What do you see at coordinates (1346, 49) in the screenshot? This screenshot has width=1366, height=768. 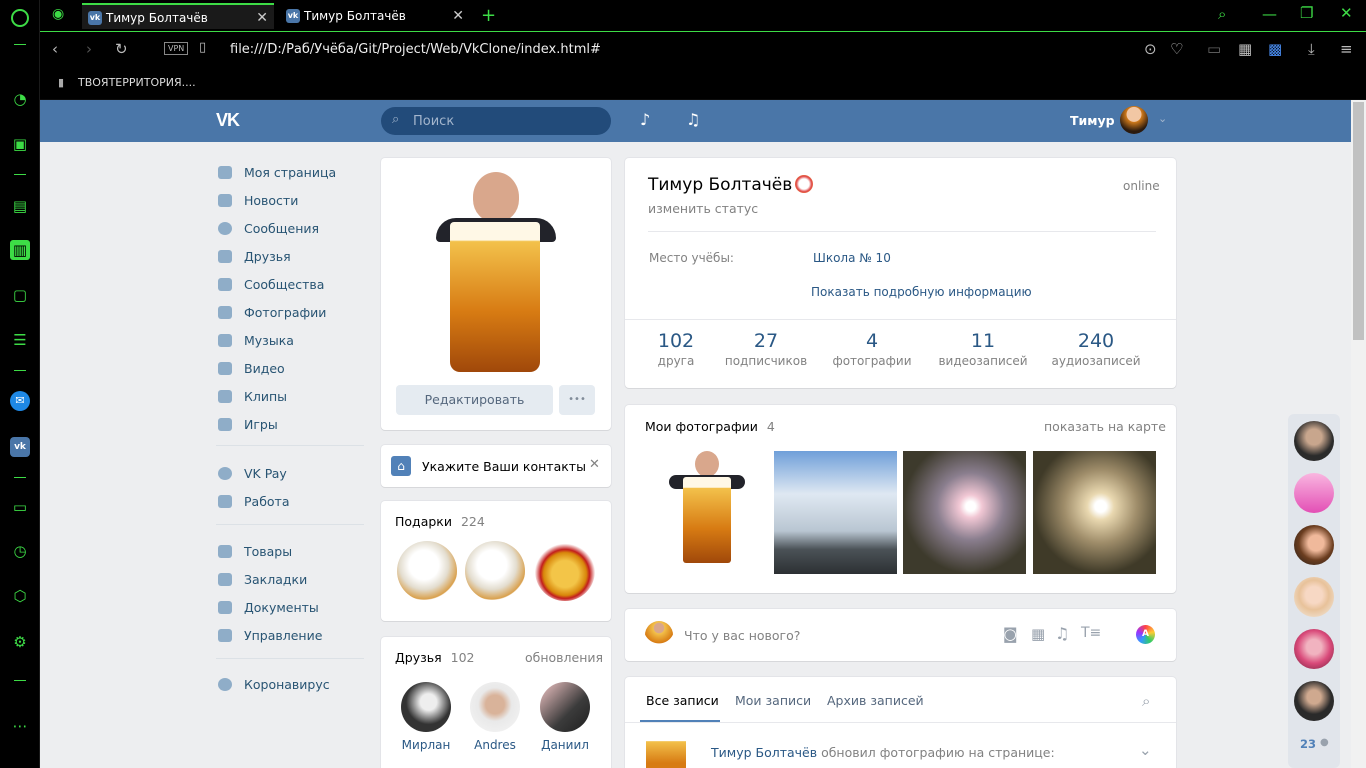 I see `menu-icon: ≡` at bounding box center [1346, 49].